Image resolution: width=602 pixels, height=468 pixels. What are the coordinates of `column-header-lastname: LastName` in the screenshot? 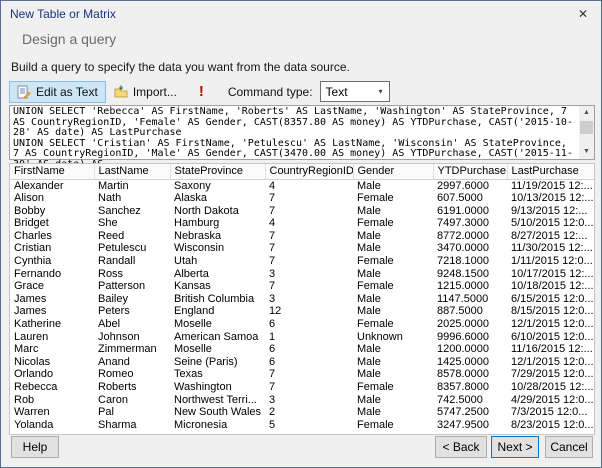 It's located at (132, 172).